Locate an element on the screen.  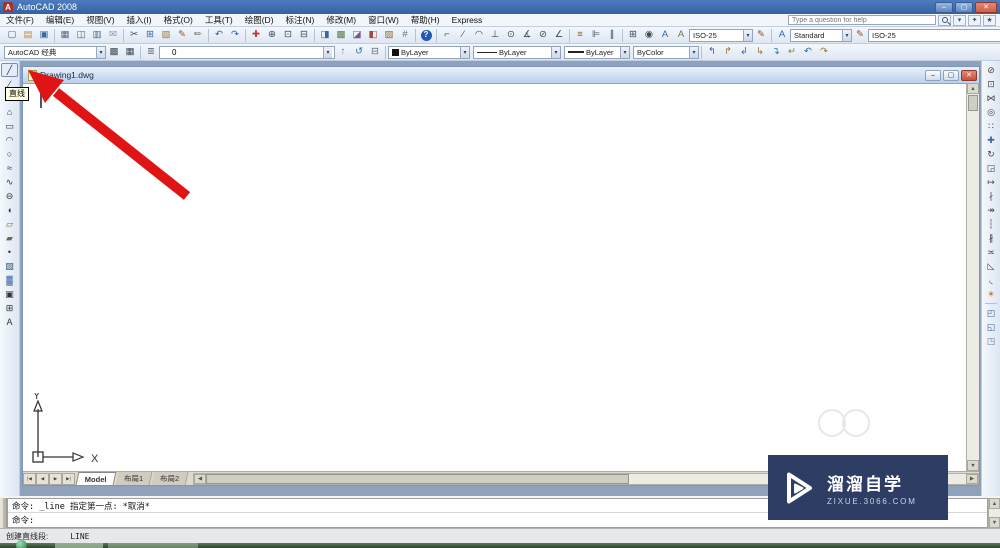
scroll-right-button: ▶ is located at coordinates (972, 479).